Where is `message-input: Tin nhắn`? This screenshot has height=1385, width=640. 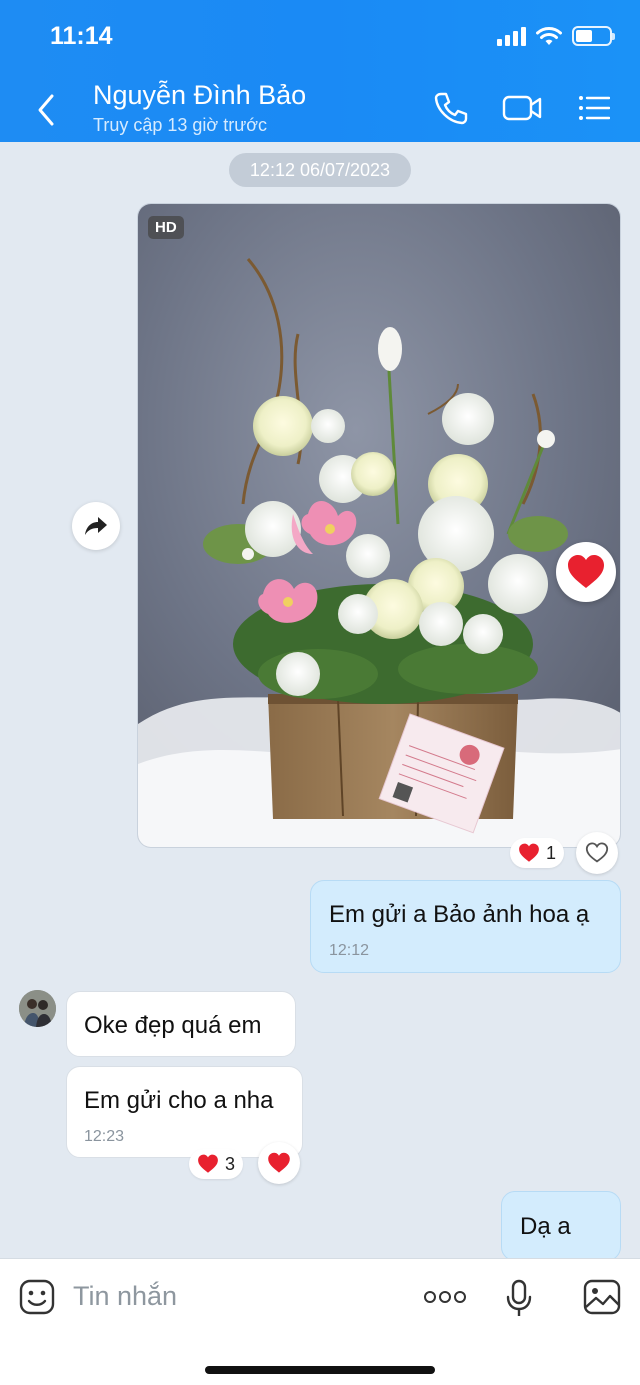 message-input: Tin nhắn is located at coordinates (125, 1296).